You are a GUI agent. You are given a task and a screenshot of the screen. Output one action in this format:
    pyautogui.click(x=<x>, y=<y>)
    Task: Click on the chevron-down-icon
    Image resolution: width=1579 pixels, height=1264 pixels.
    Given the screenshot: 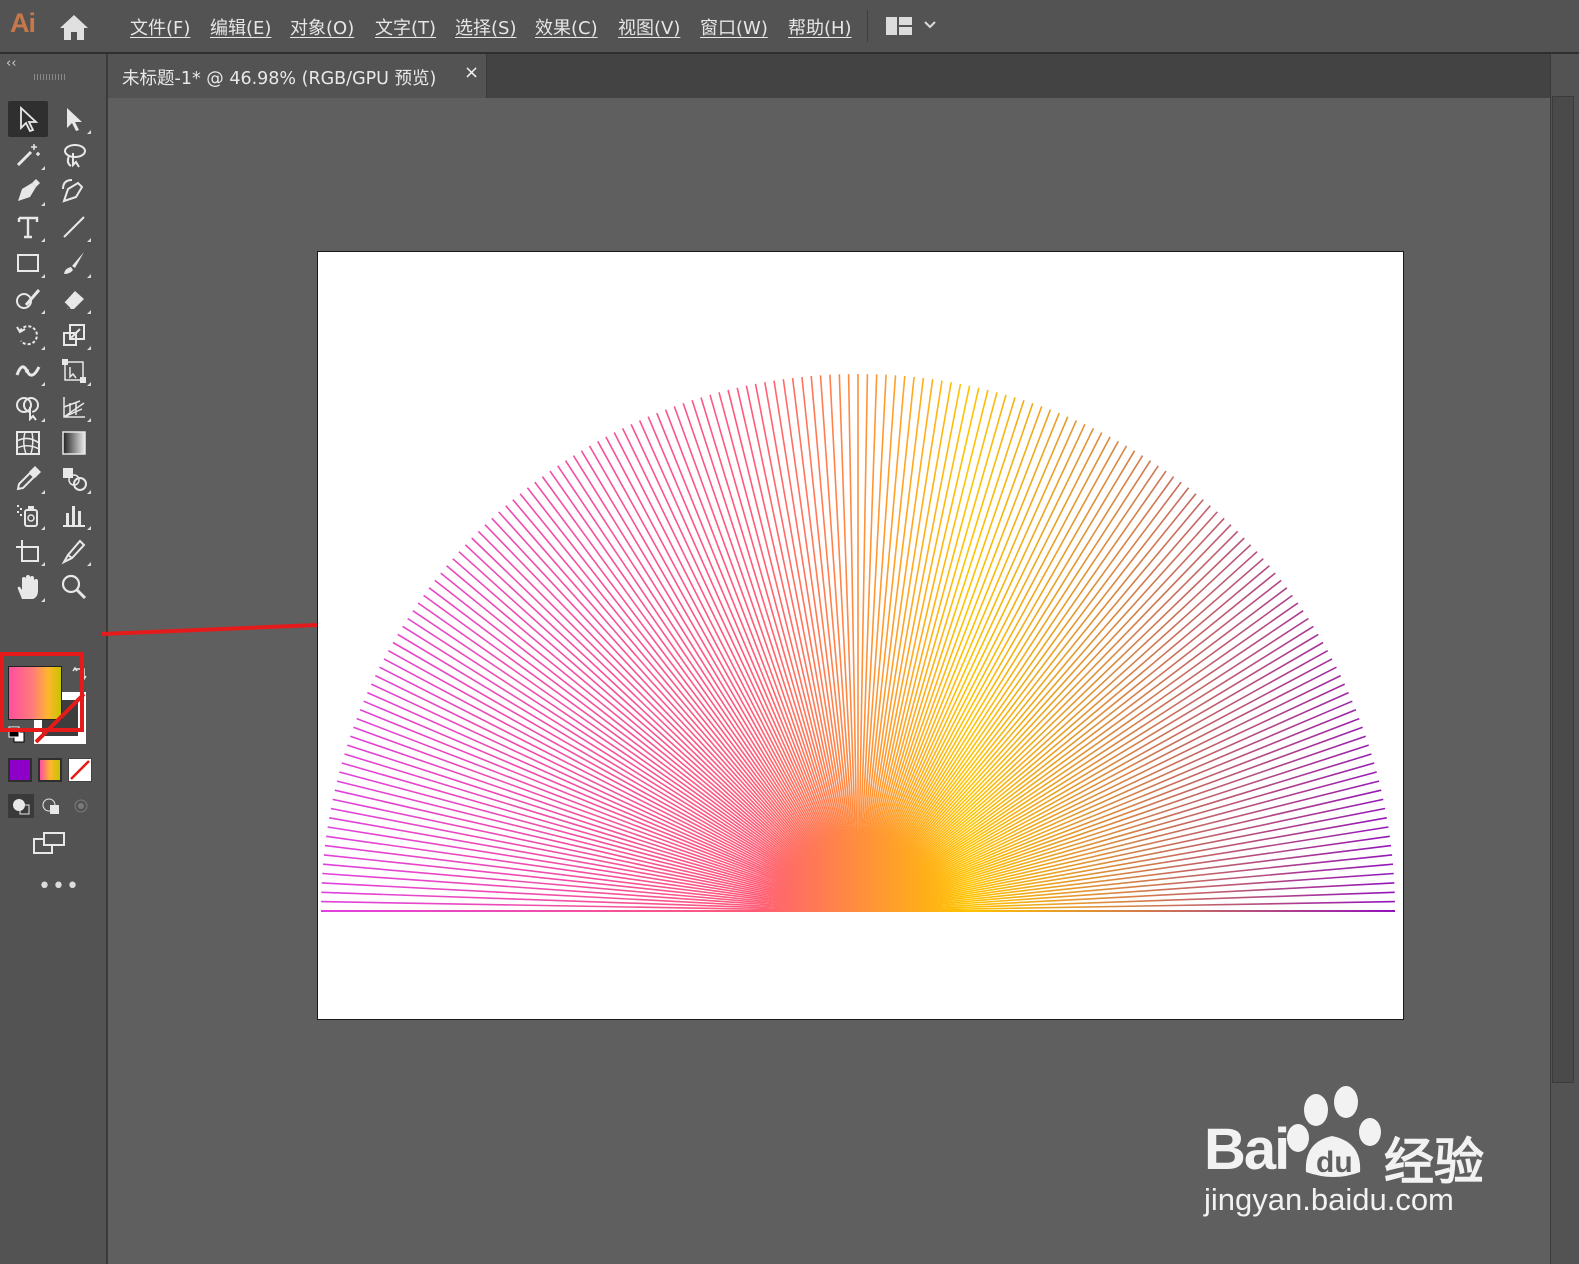 What is the action you would take?
    pyautogui.click(x=930, y=24)
    